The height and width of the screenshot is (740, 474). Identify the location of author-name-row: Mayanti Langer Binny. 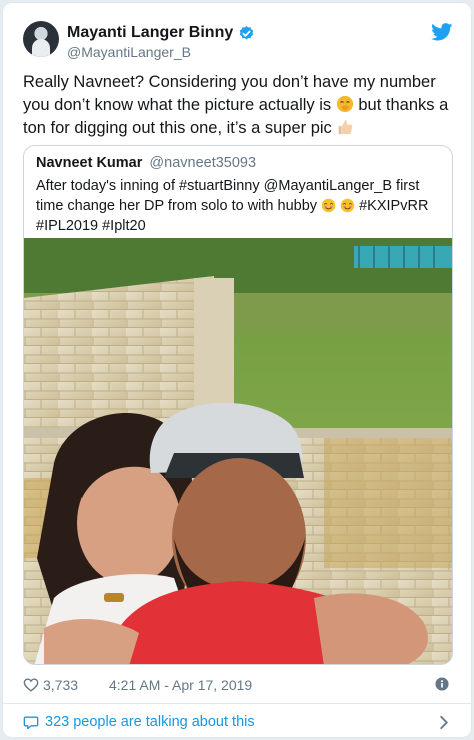
(161, 33).